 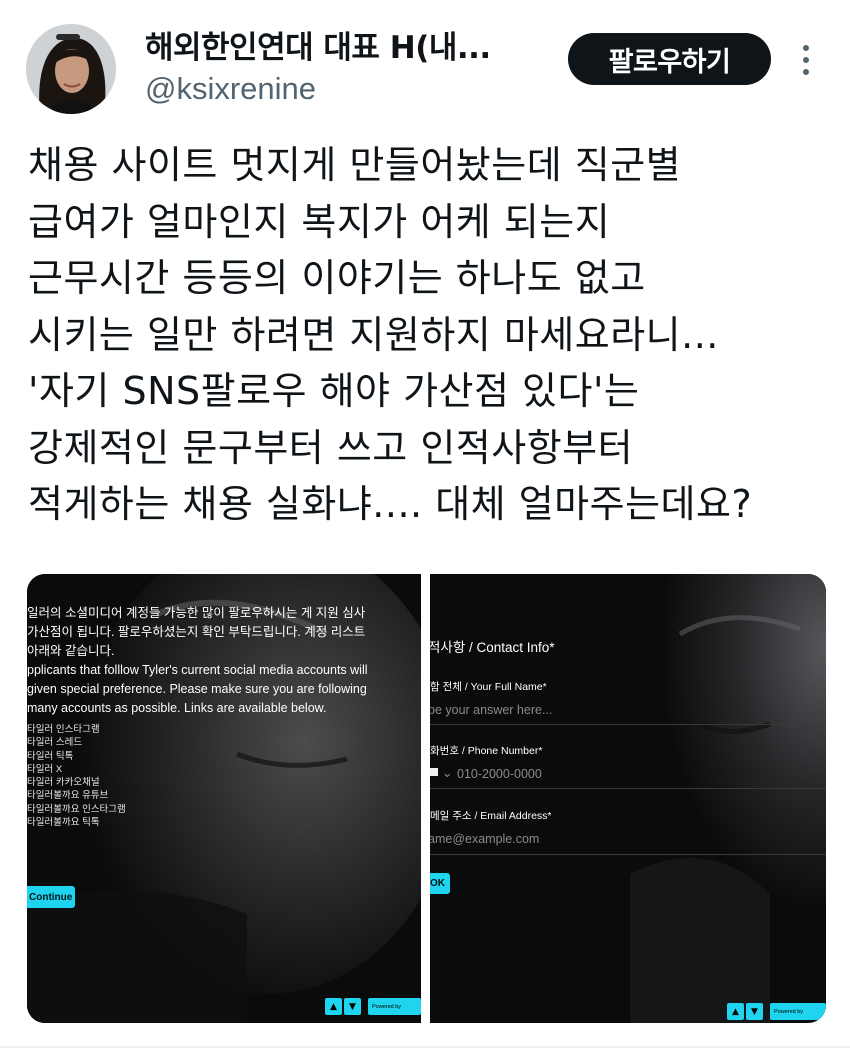 I want to click on section-title: 적사항 / Contact Info*, so click(x=492, y=647).